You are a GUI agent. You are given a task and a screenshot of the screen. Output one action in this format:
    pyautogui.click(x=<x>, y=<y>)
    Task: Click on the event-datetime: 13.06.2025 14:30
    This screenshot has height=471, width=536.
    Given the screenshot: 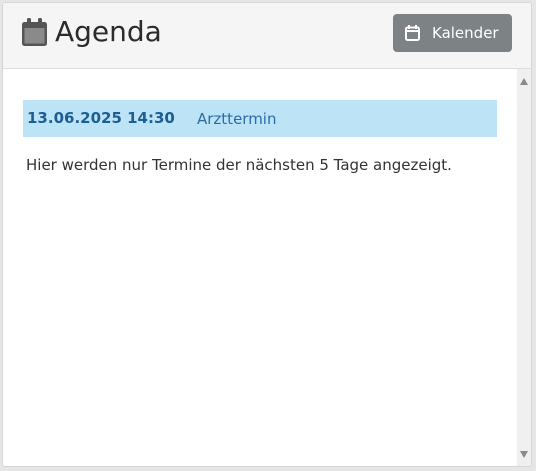 What is the action you would take?
    pyautogui.click(x=101, y=118)
    